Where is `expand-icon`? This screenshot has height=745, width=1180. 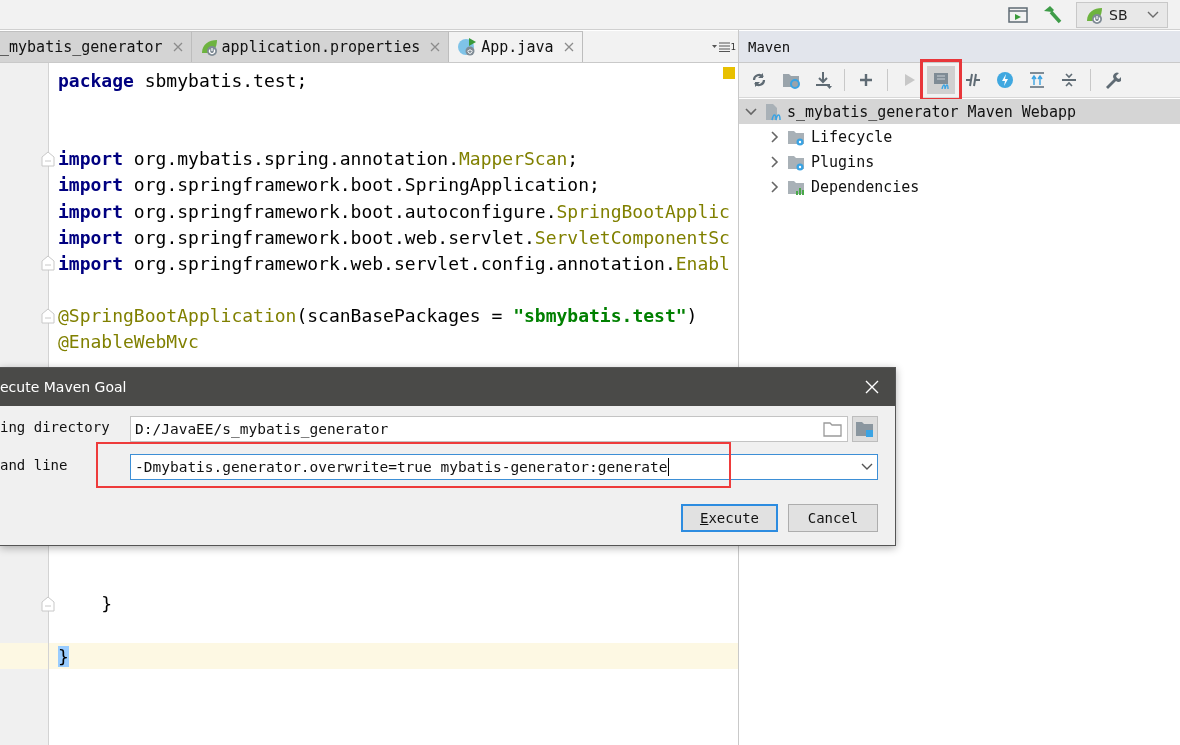 expand-icon is located at coordinates (1037, 80).